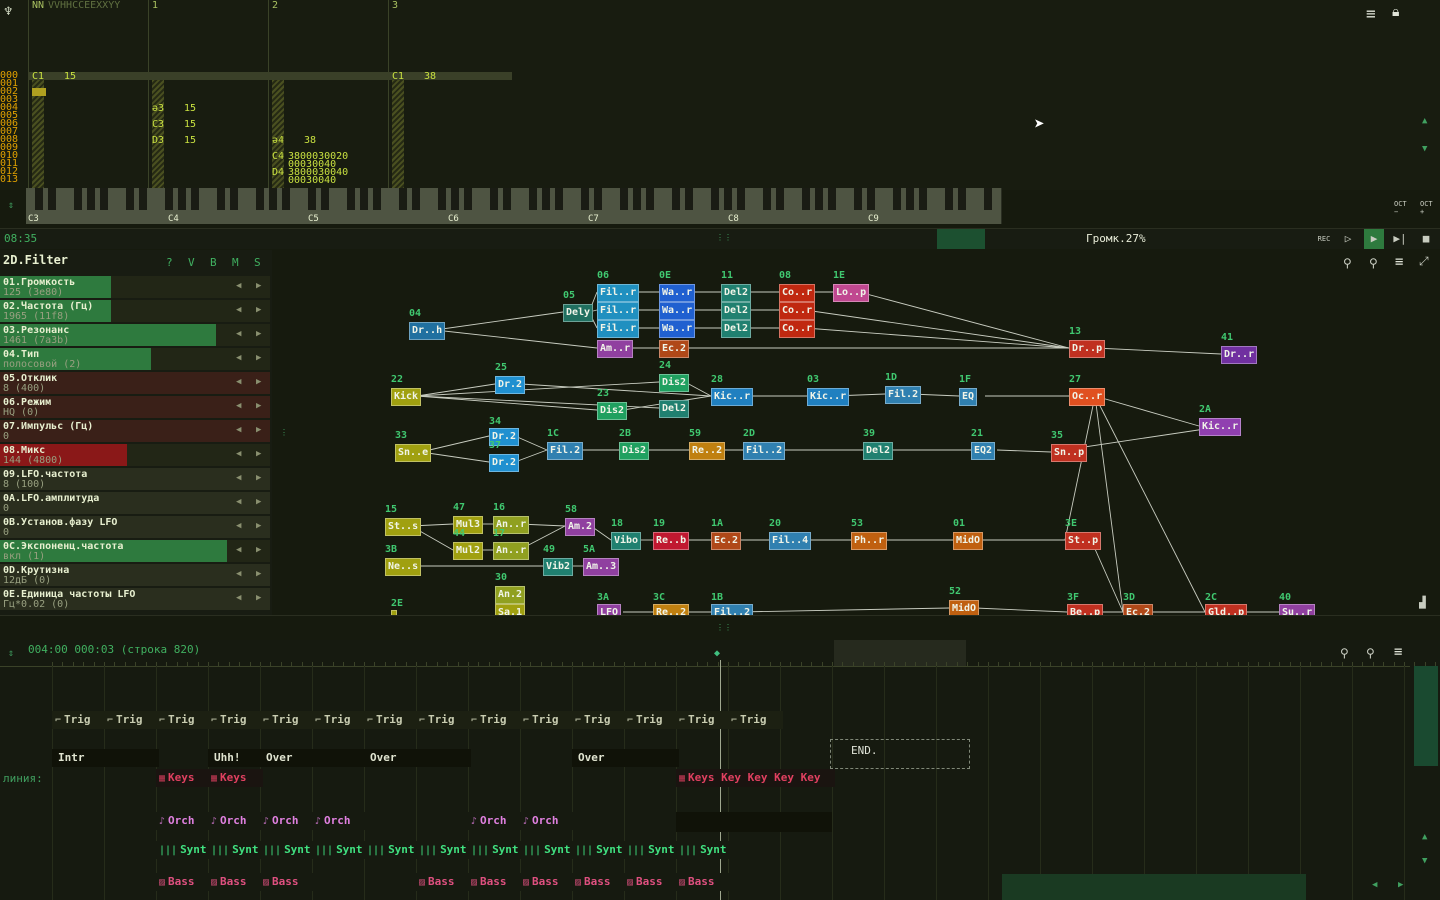 The width and height of the screenshot is (1440, 900). I want to click on splitter-handle-bottom: ⋮⋮, so click(724, 627).